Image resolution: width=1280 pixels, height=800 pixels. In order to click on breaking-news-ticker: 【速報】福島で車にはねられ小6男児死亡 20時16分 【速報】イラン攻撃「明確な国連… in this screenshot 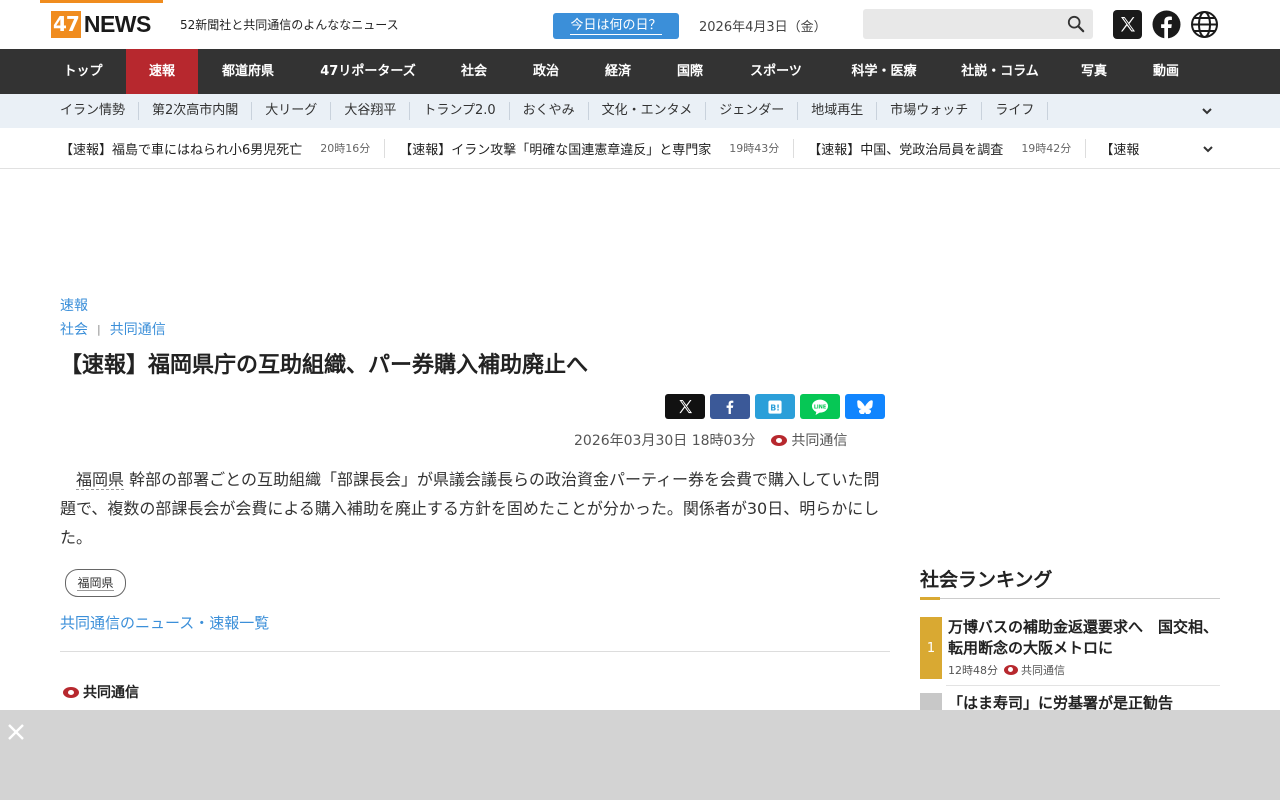, I will do `click(640, 148)`.